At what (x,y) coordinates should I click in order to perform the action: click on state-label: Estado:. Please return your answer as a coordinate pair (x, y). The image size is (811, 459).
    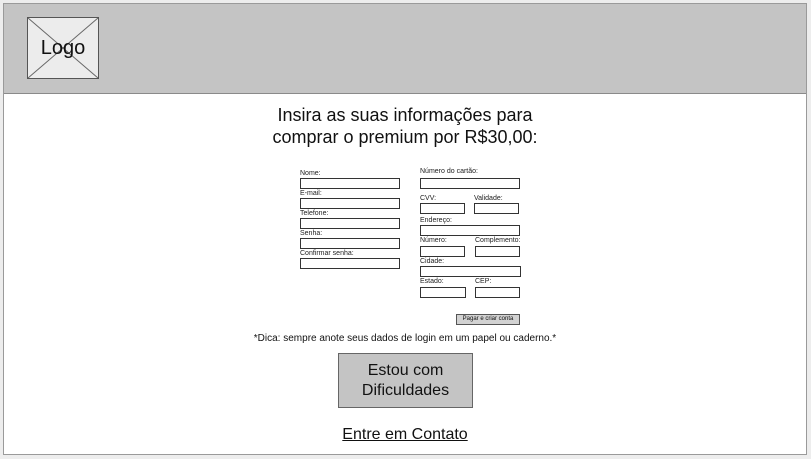
    Looking at the image, I should click on (432, 281).